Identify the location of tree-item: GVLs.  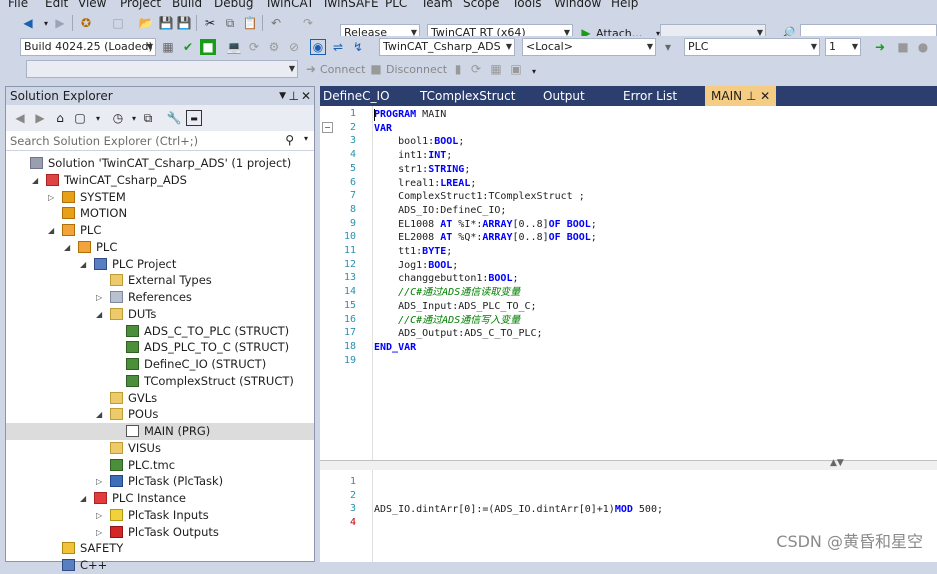
(160, 398).